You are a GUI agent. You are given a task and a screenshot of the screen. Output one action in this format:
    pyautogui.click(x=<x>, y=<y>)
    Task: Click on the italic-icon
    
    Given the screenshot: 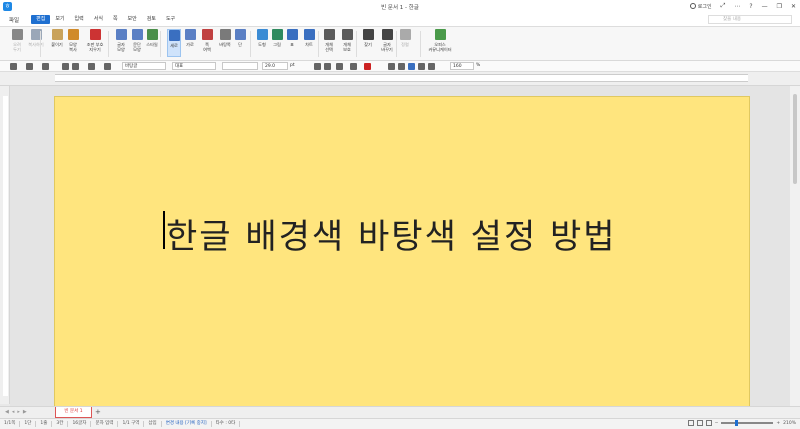 What is the action you would take?
    pyautogui.click(x=327, y=66)
    